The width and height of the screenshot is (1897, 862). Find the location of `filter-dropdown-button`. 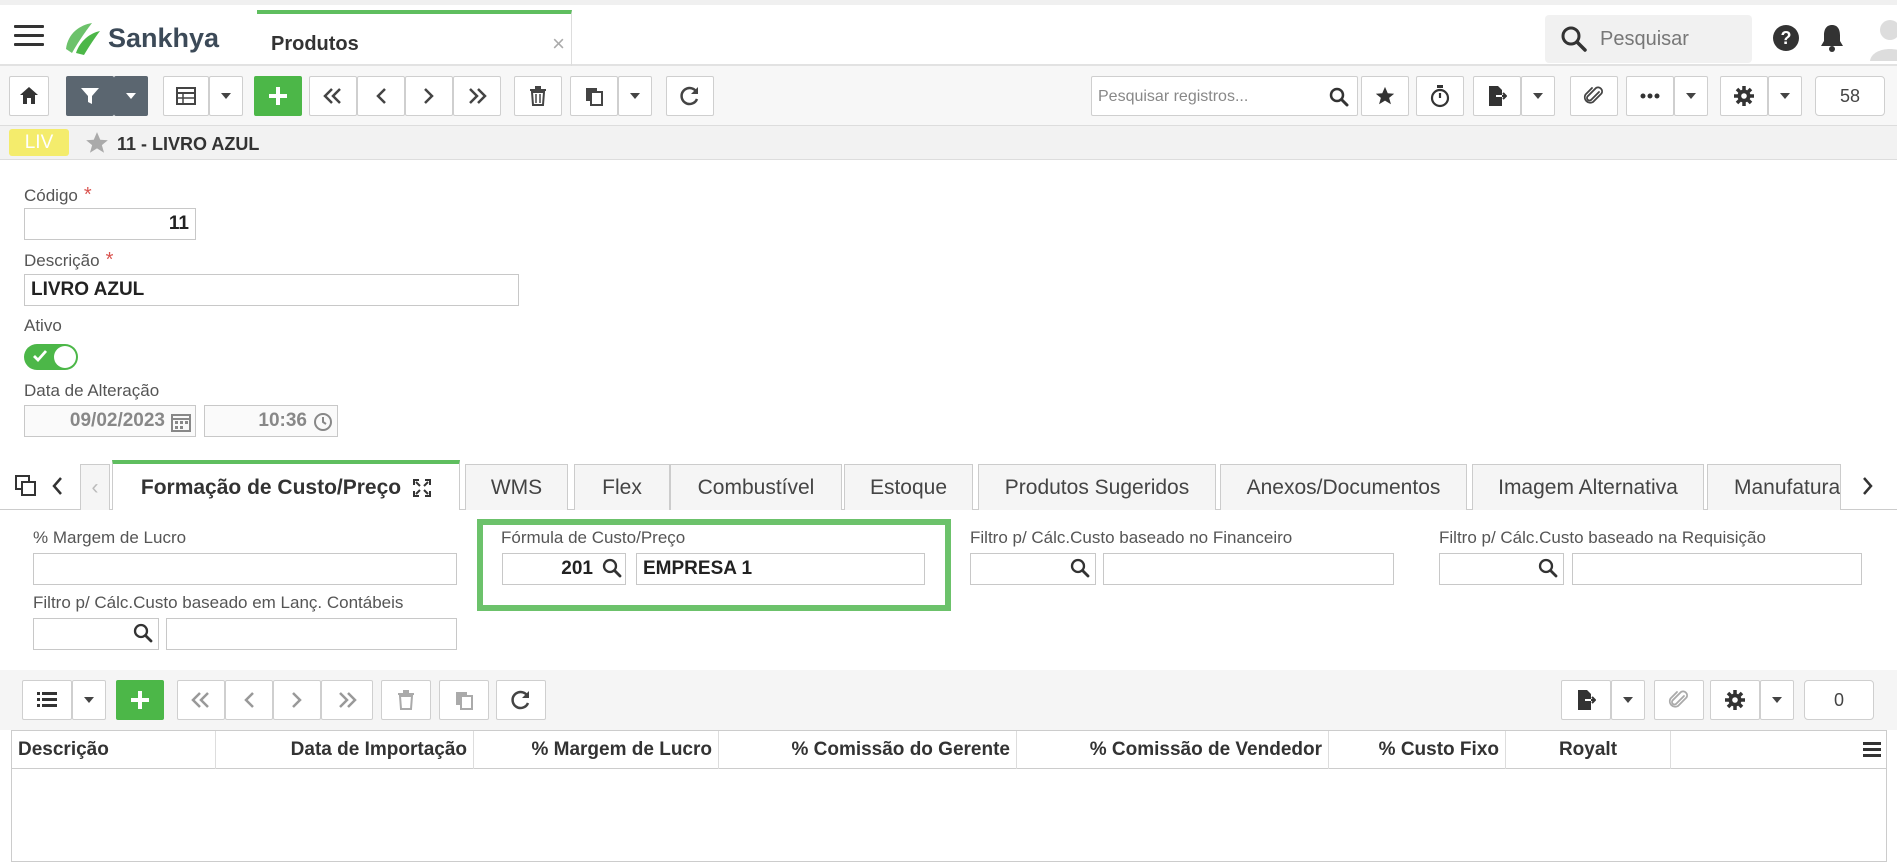

filter-dropdown-button is located at coordinates (131, 96).